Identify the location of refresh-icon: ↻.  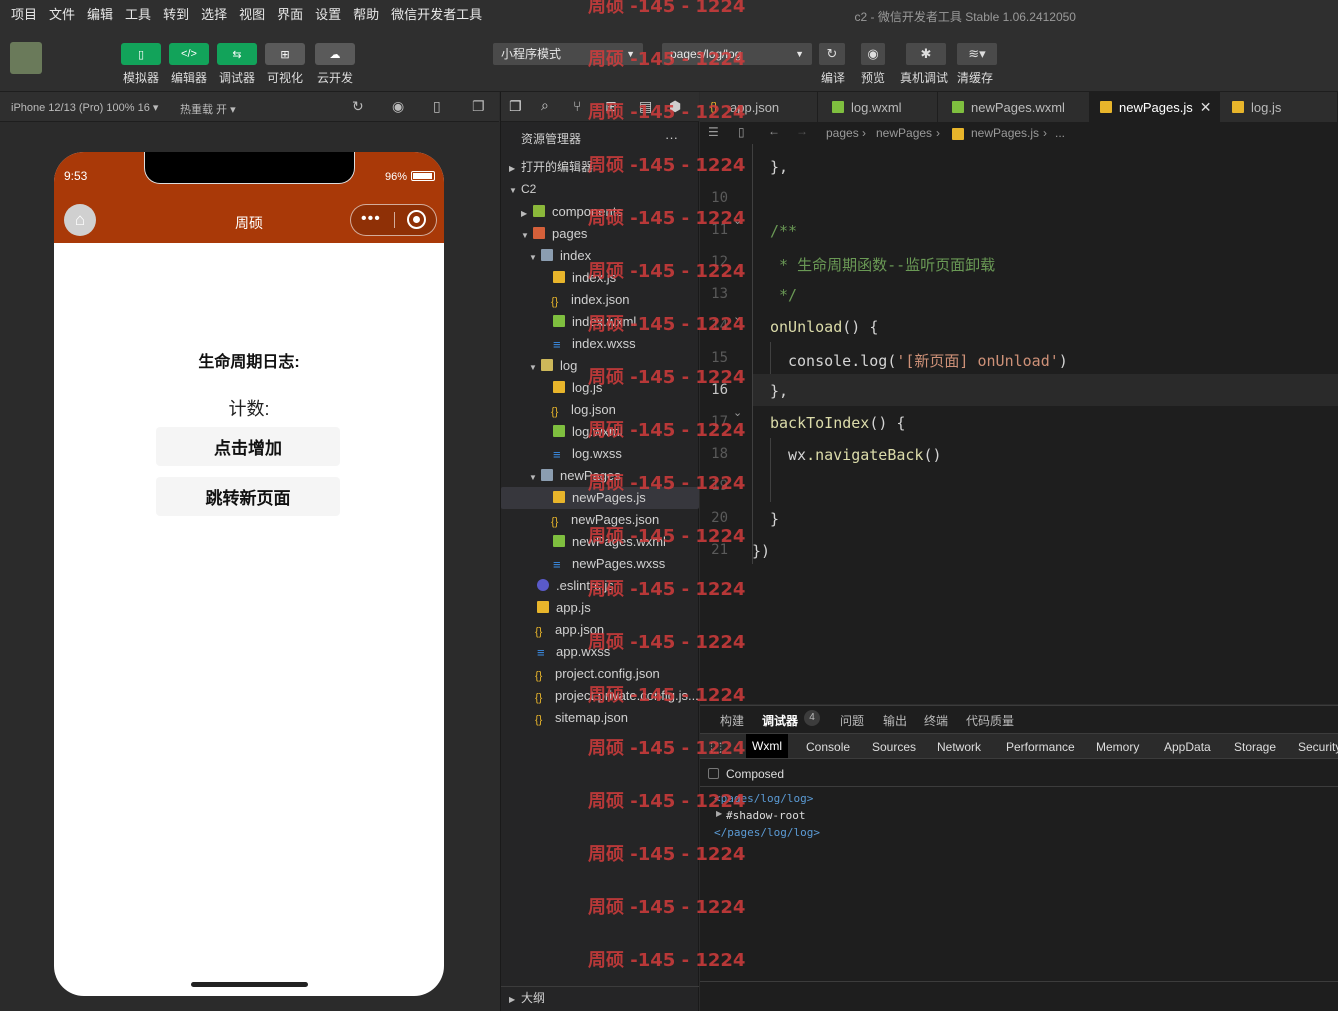
(832, 54).